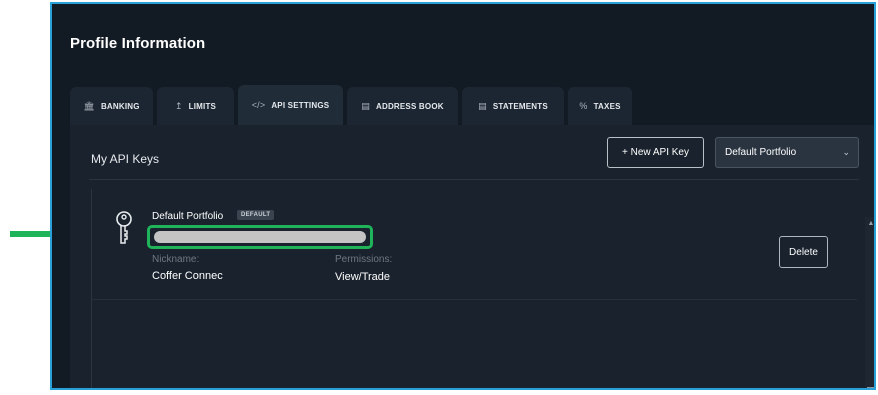 The height and width of the screenshot is (395, 878). Describe the element at coordinates (256, 215) in the screenshot. I see `status-badge: DEFAULT` at that location.